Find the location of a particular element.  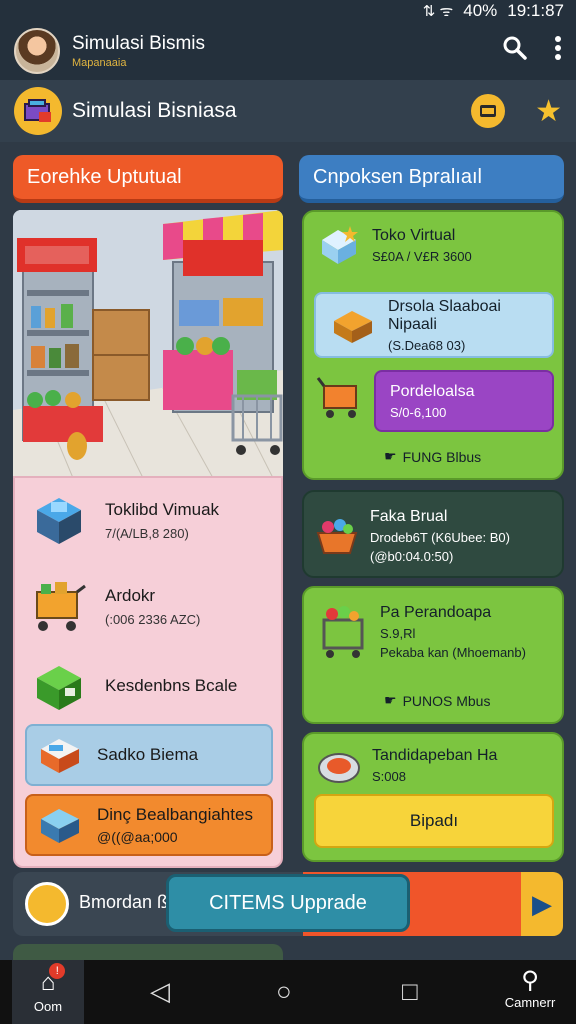

pill-detail: (S.Dea68 03) is located at coordinates (427, 345).